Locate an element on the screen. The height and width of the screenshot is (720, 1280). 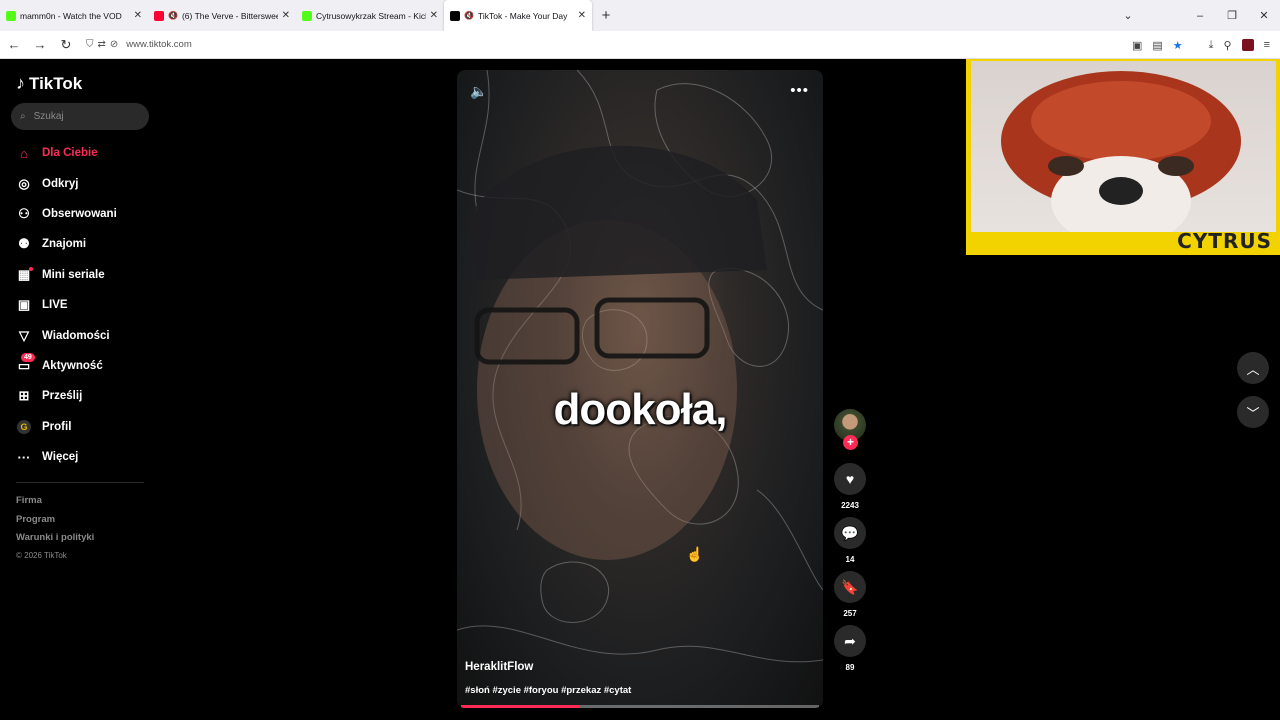
tab-title: TikTok - Make Your Day is located at coordinates (522, 15).